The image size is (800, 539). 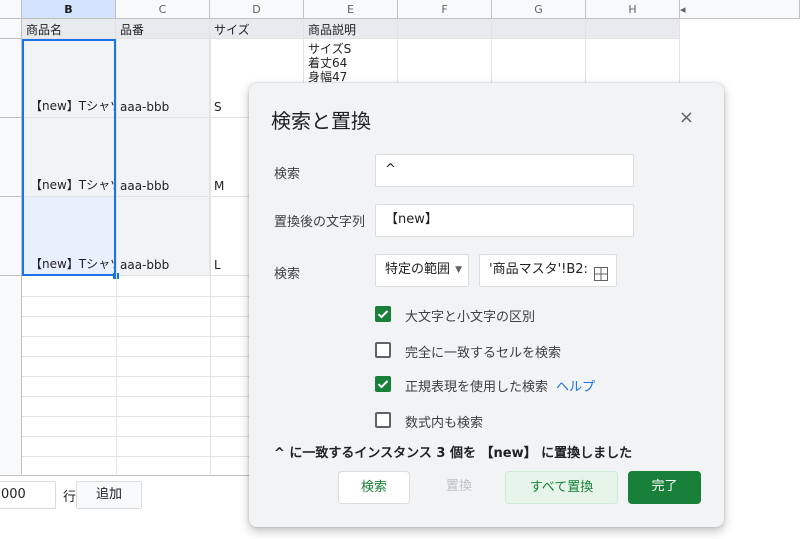 What do you see at coordinates (328, 63) in the screenshot?
I see `desc-line: 着丈64` at bounding box center [328, 63].